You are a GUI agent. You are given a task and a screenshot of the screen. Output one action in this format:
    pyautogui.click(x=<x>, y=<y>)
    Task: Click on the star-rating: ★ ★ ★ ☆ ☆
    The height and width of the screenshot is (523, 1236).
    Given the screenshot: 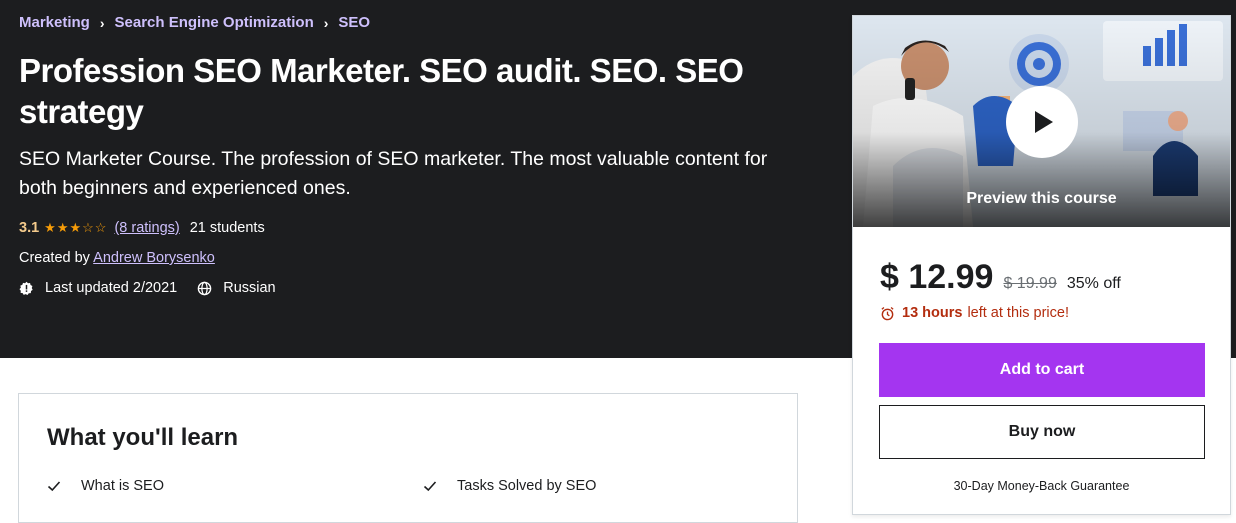 What is the action you would take?
    pyautogui.click(x=75, y=228)
    